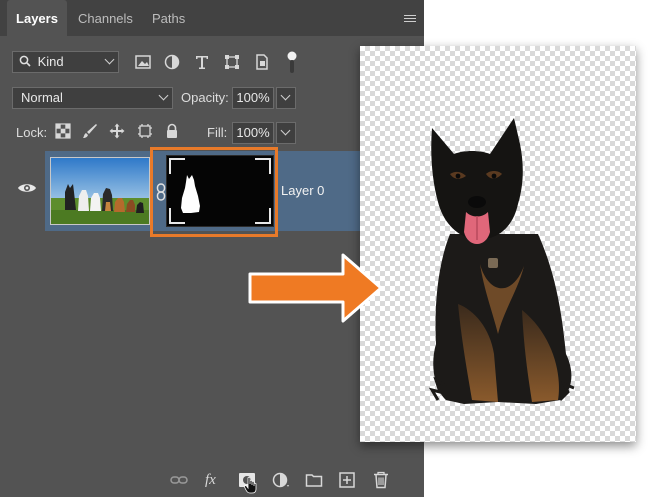 The width and height of the screenshot is (671, 497). What do you see at coordinates (63, 131) in the screenshot?
I see `lock-transparent-pixels-icon` at bounding box center [63, 131].